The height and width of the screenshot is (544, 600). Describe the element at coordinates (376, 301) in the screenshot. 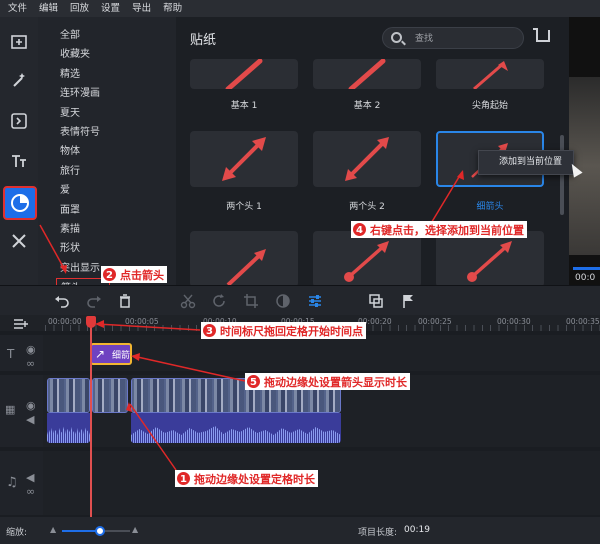

I see `overlay-icon` at that location.